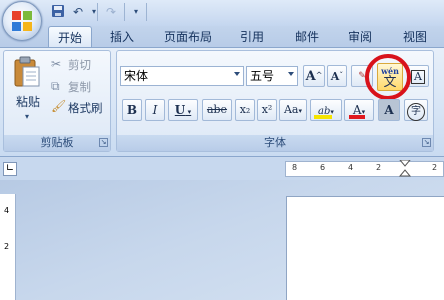 Image resolution: width=444 pixels, height=300 pixels. I want to click on tab-references: 引用, so click(252, 37).